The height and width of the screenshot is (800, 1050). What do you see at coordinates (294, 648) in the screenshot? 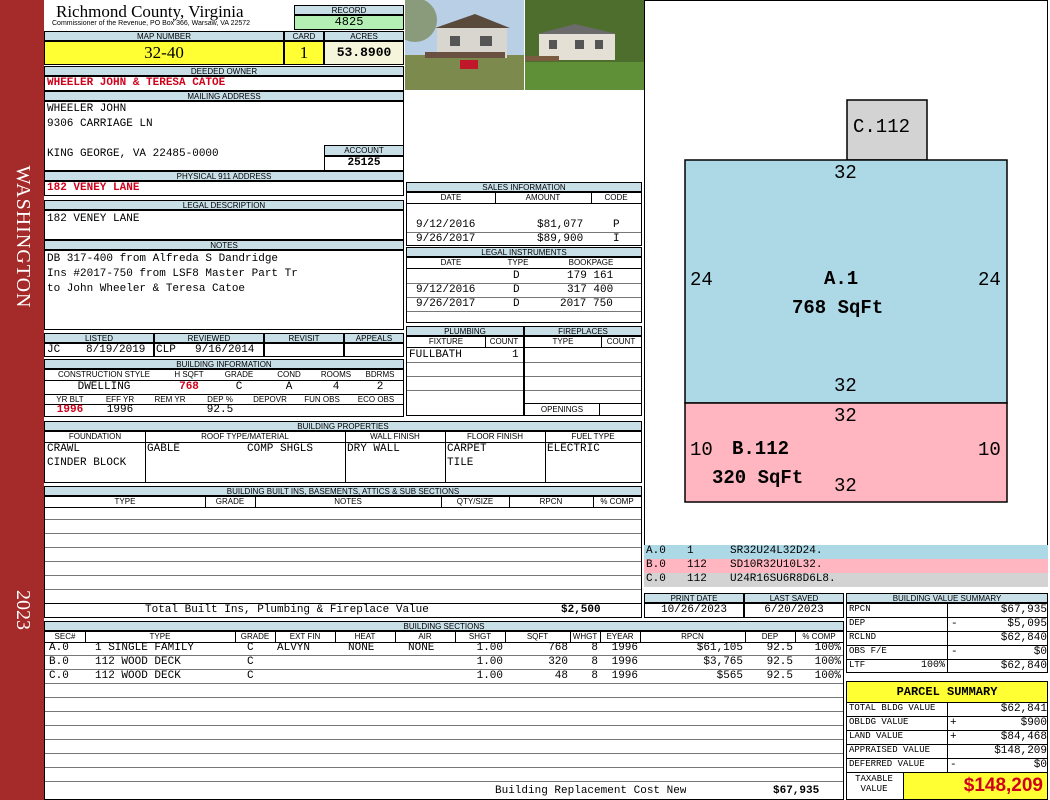
I see `section-1-ext: ALVYN` at bounding box center [294, 648].